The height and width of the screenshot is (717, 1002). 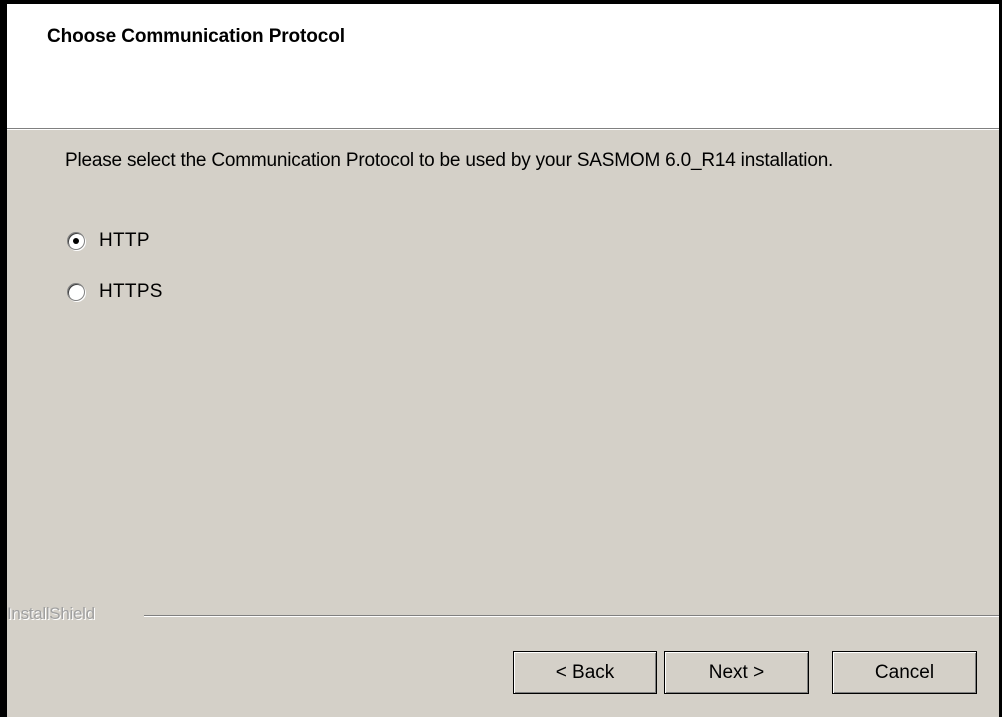 What do you see at coordinates (904, 672) in the screenshot?
I see `cancel-button: Cancel` at bounding box center [904, 672].